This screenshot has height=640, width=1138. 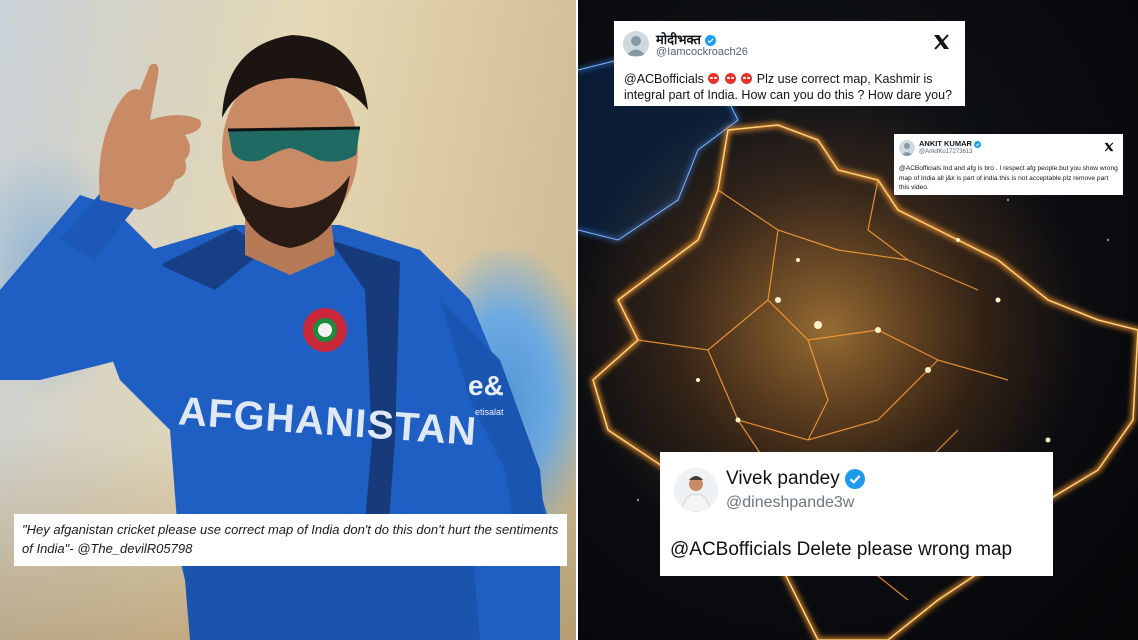 What do you see at coordinates (702, 52) in the screenshot?
I see `tweet-handle: @Iamcockroach26` at bounding box center [702, 52].